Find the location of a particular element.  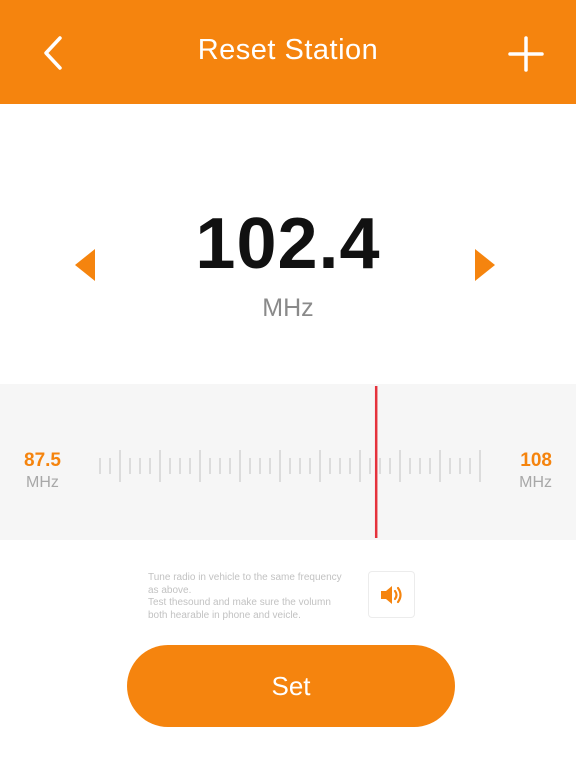

hint-line: Test thesound and make sure the volumn is located at coordinates (239, 602).